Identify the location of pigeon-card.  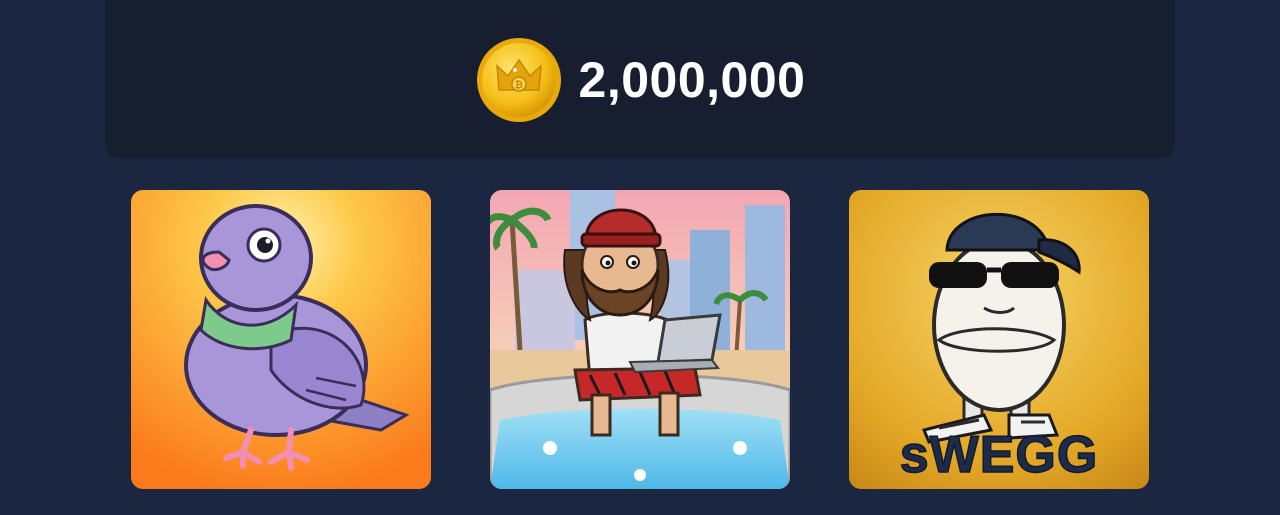
(281, 339).